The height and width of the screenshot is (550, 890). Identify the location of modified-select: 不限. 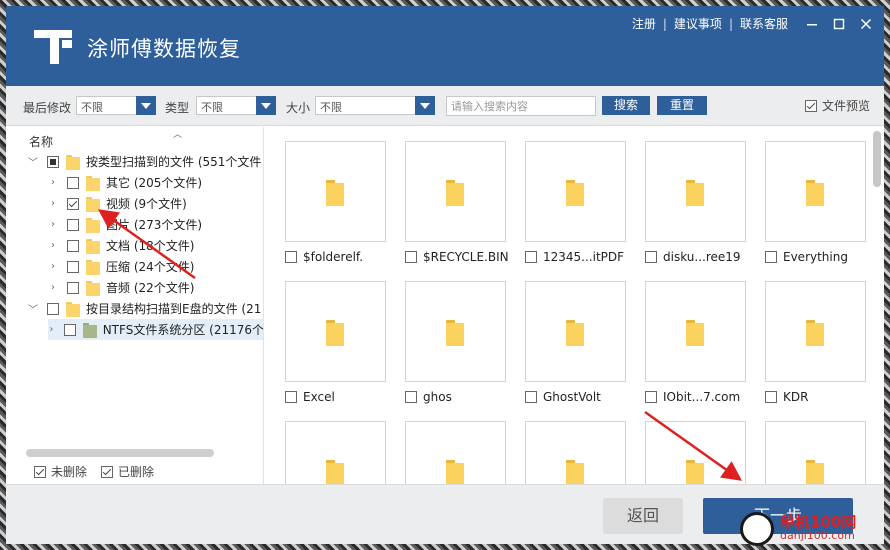
(116, 105).